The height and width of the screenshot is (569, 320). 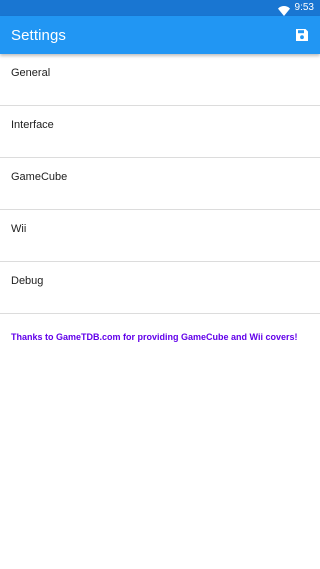 I want to click on settings-item-general: General, so click(x=160, y=80).